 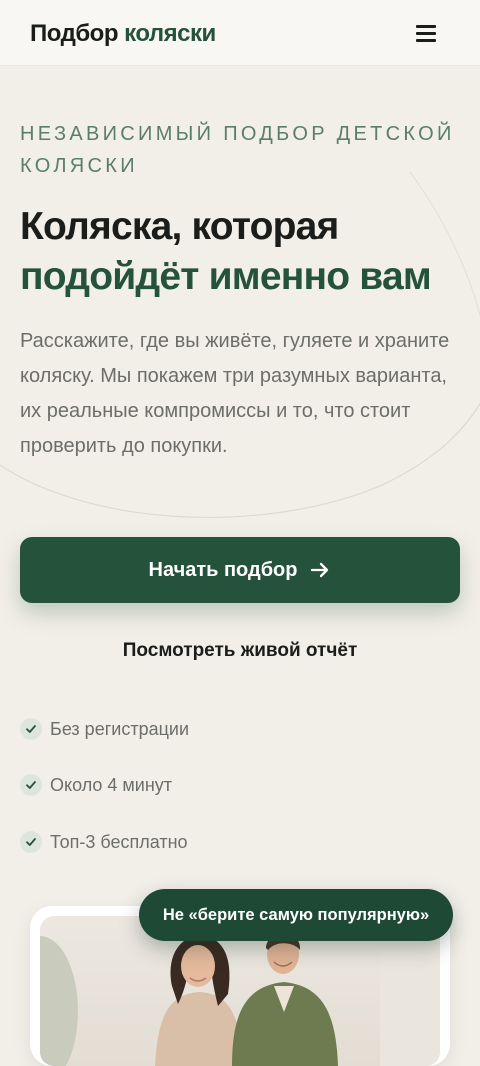 I want to click on feature-item-top3-free: Топ-3 бесплатно, so click(x=104, y=842).